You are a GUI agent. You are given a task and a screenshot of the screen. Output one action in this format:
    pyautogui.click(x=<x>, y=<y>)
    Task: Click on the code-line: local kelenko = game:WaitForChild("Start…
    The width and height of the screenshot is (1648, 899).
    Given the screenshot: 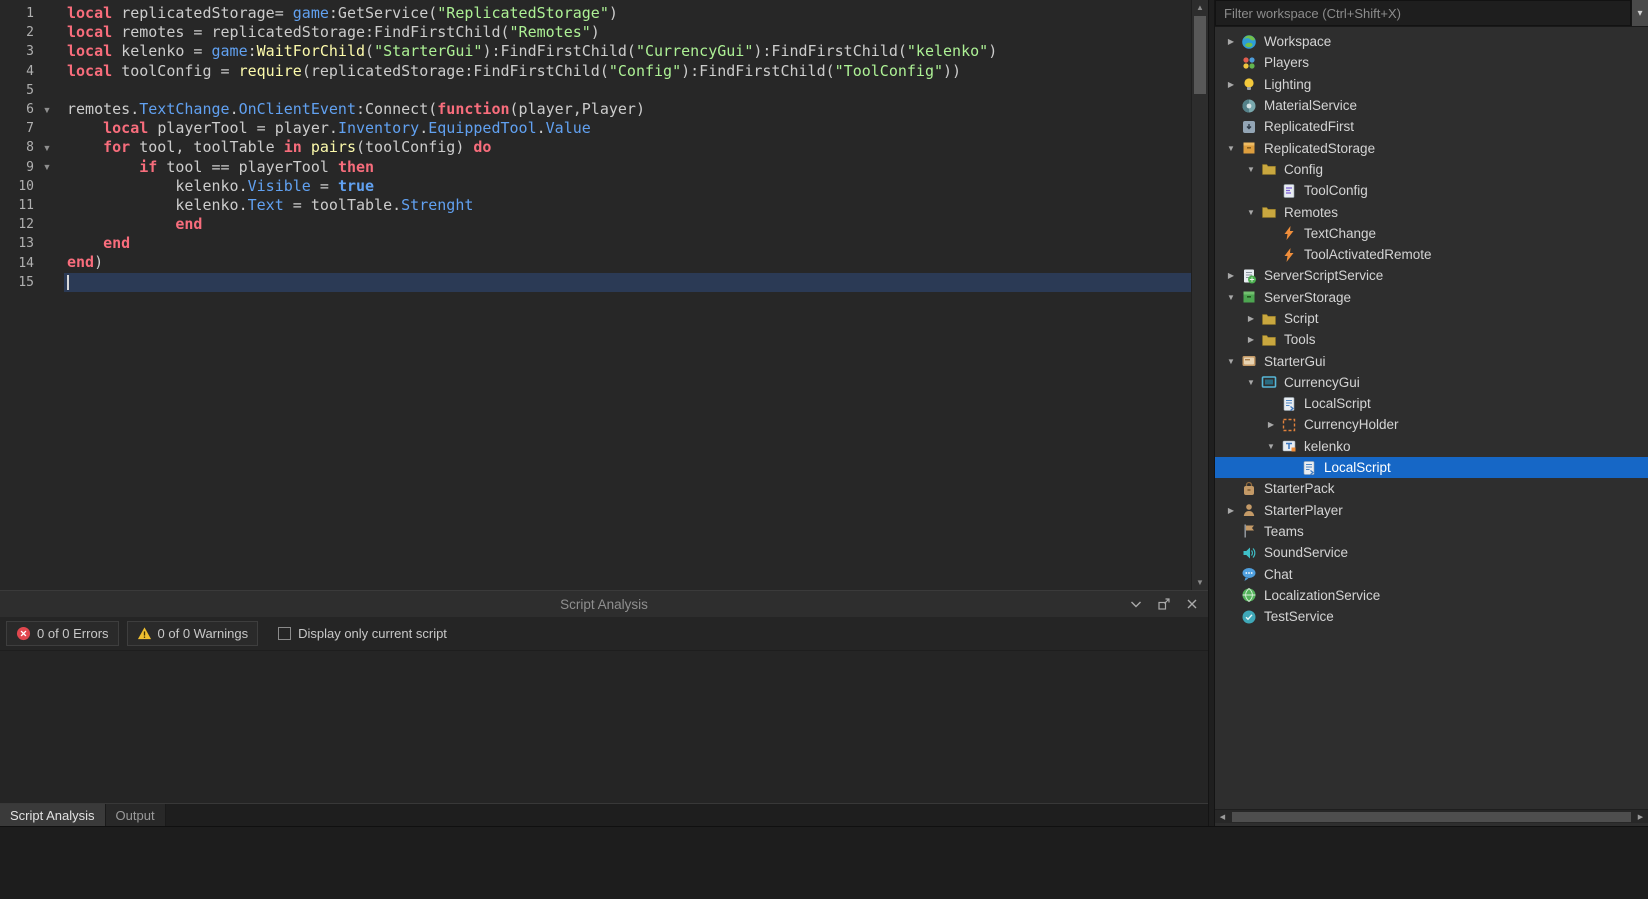 What is the action you would take?
    pyautogui.click(x=627, y=51)
    